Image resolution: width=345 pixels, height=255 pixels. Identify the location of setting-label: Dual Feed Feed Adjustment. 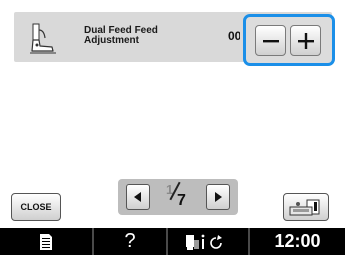
(121, 35).